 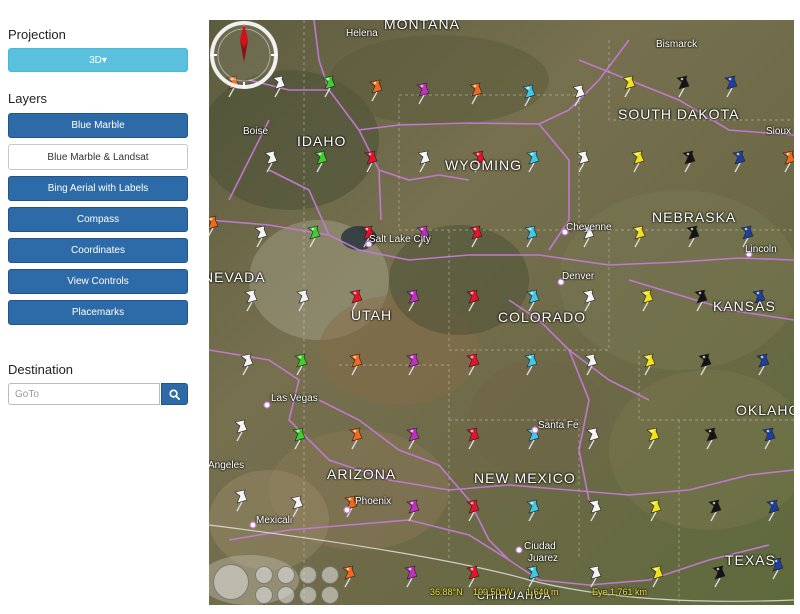 I want to click on tilt-up-button, so click(x=286, y=575).